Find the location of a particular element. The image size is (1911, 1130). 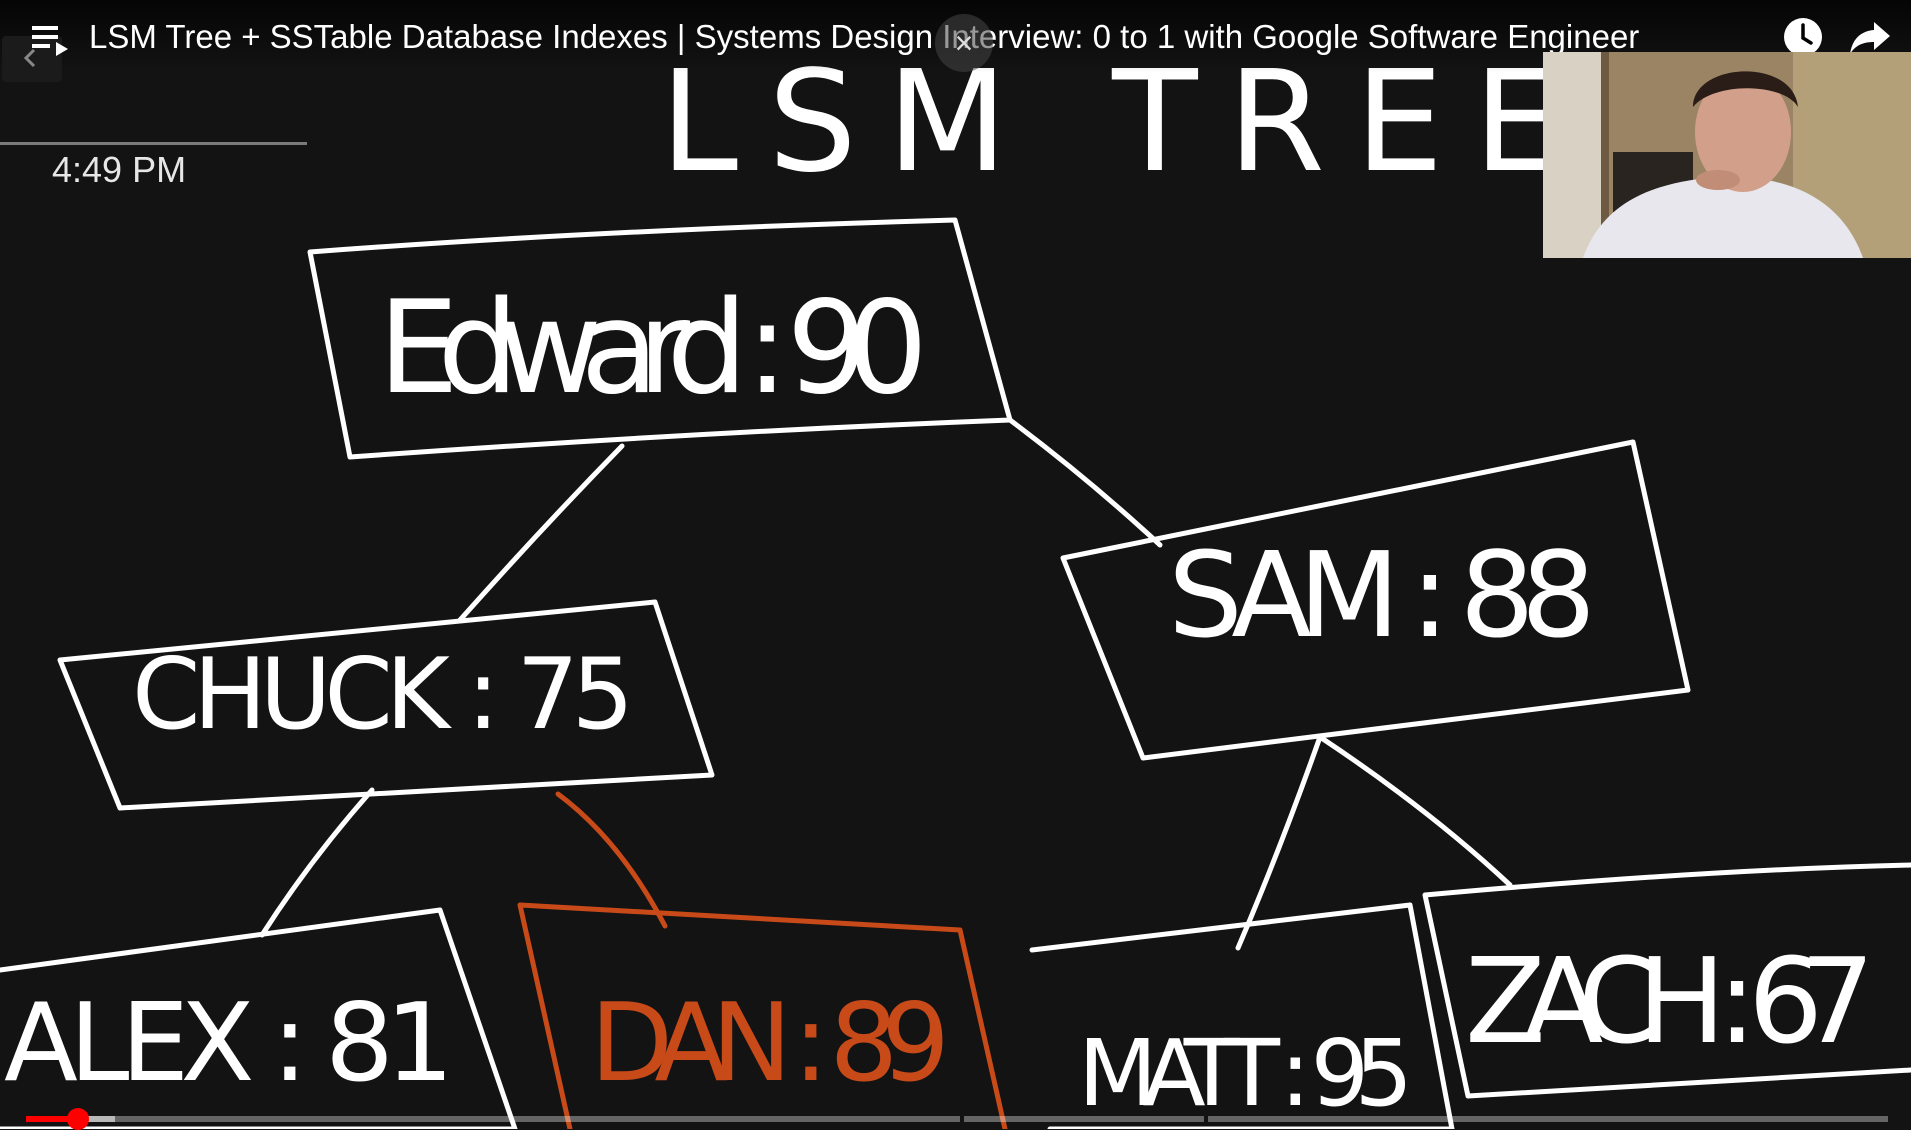

playlist-icon is located at coordinates (50, 41).